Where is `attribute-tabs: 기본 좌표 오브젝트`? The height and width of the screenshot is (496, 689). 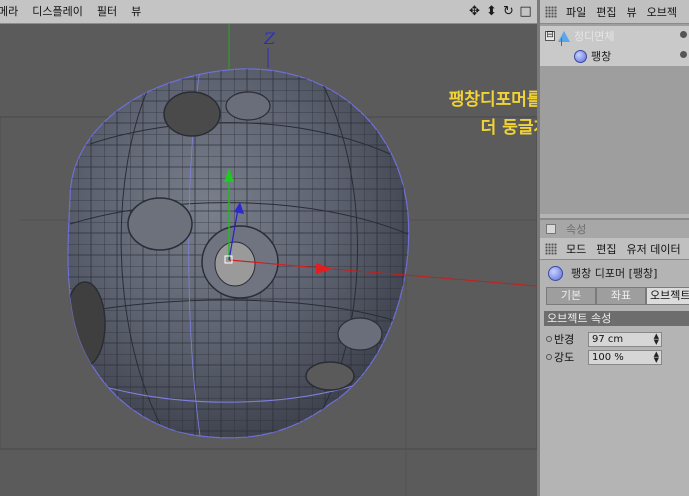
attribute-tabs: 기본 좌표 오브젝트 is located at coordinates (617, 296).